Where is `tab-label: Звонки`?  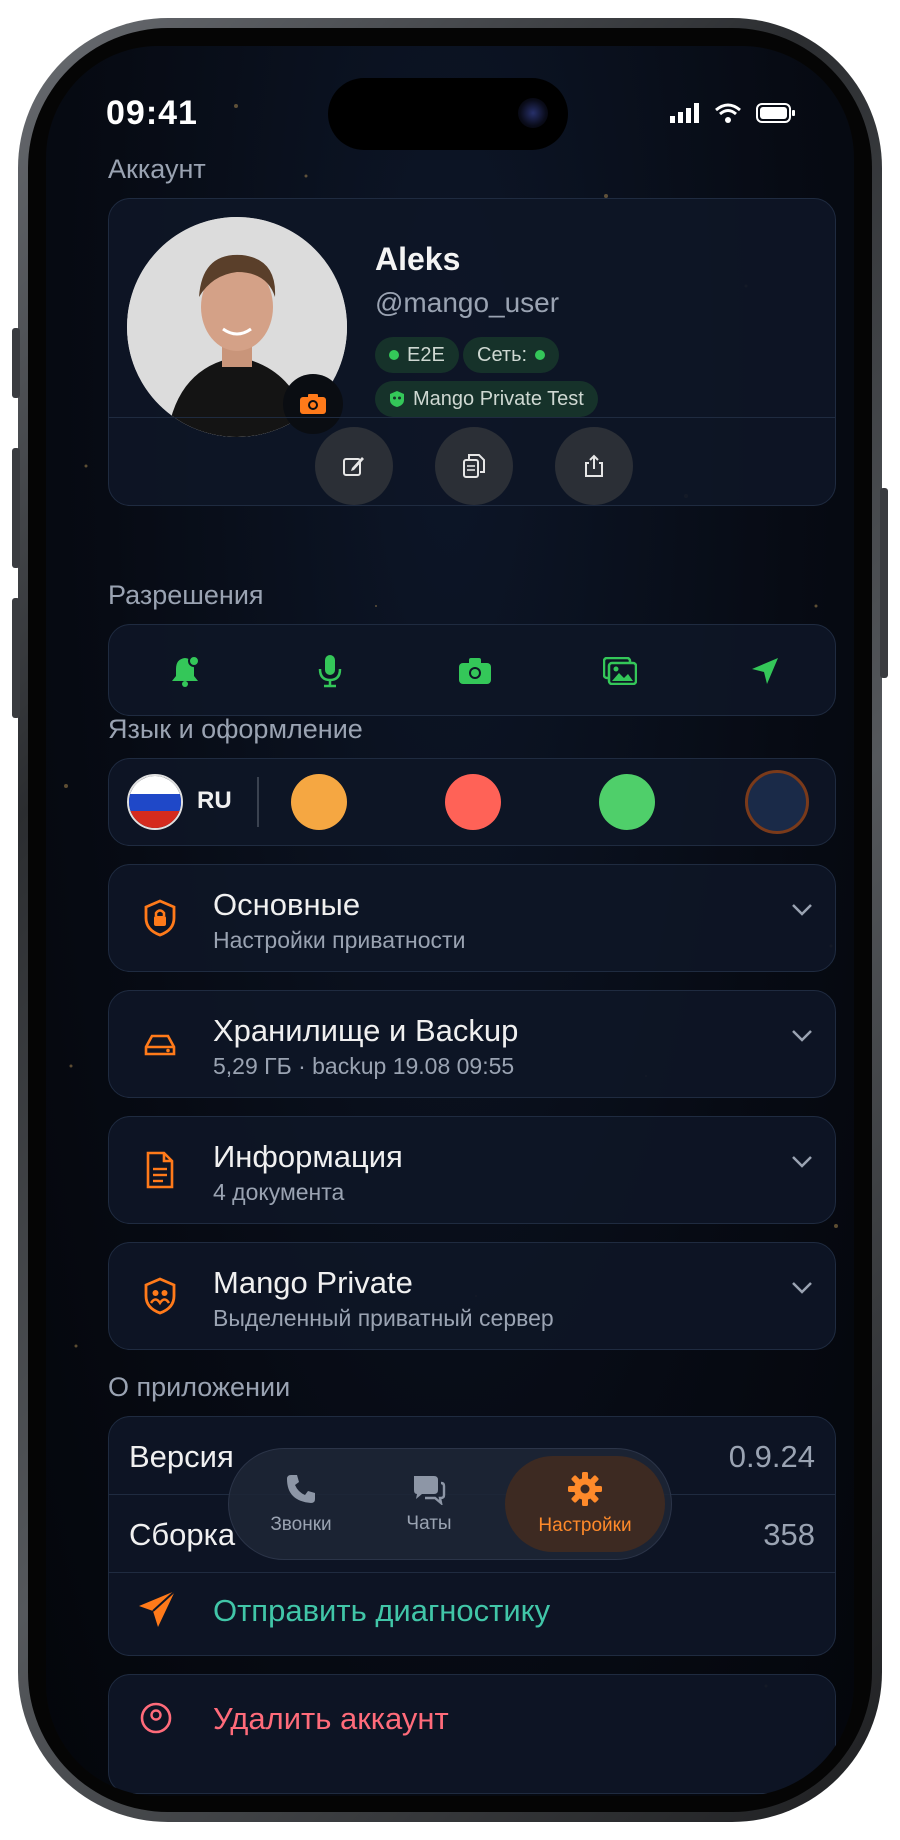
tab-label: Звонки is located at coordinates (301, 1524).